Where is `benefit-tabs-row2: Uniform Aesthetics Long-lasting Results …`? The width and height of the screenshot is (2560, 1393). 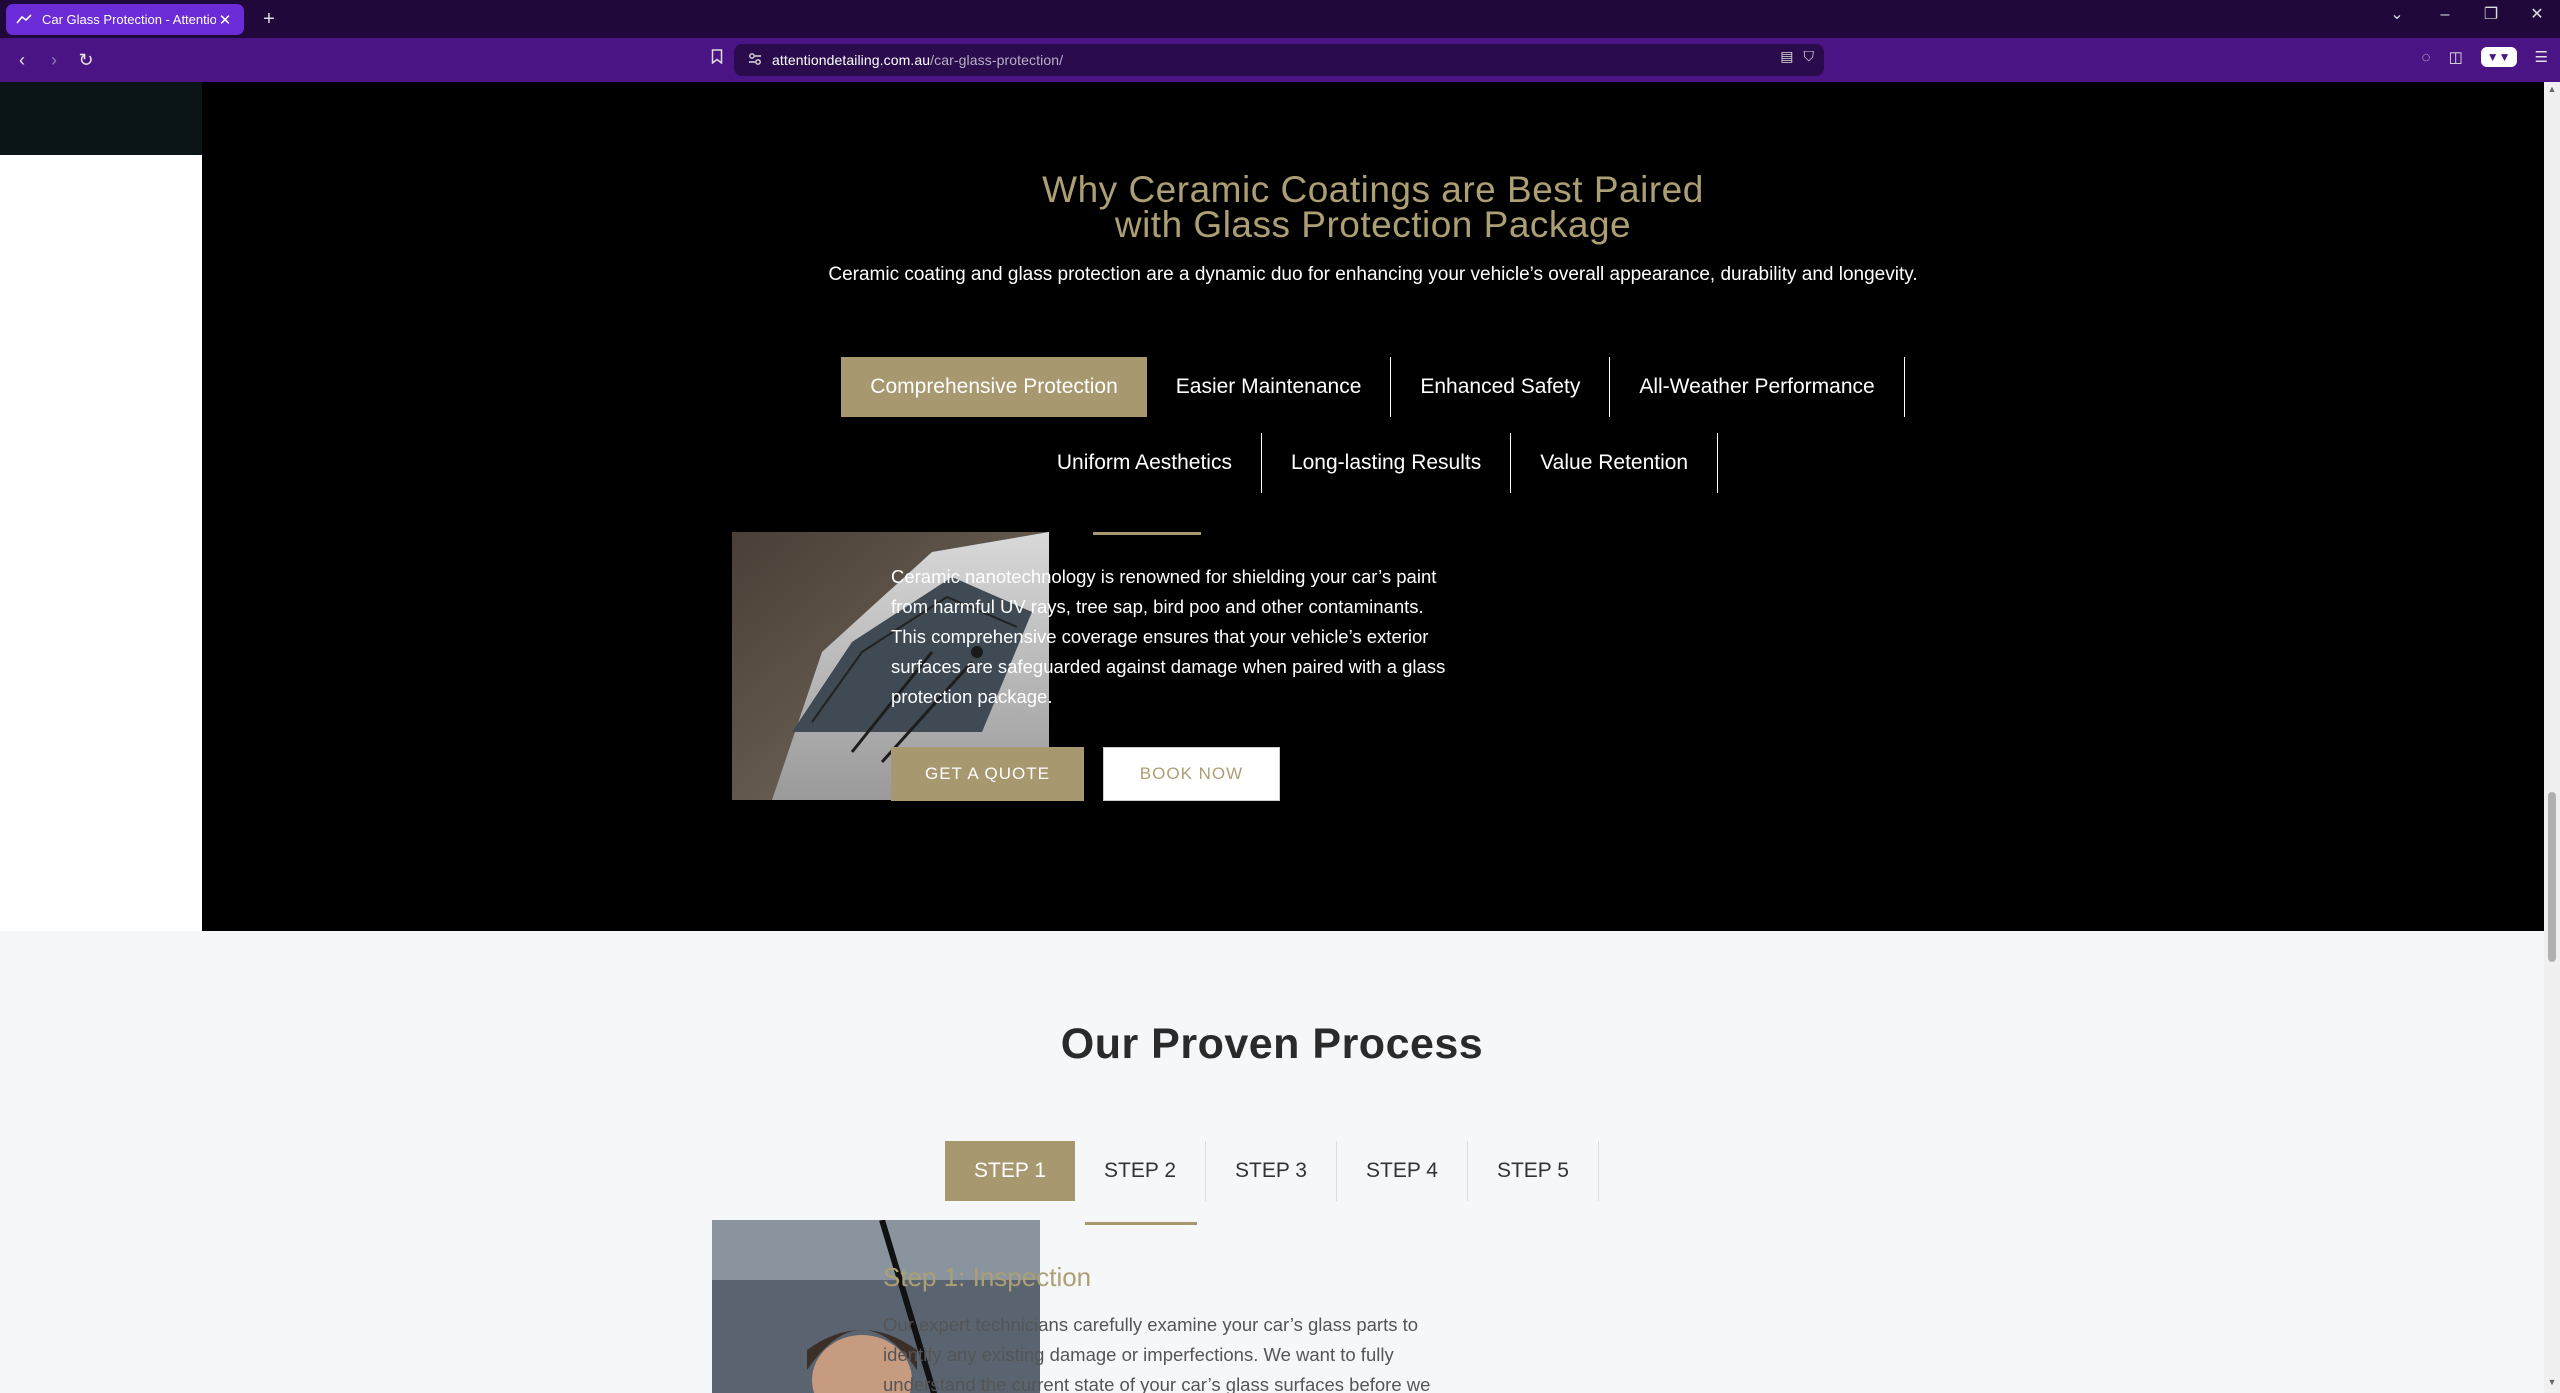
benefit-tabs-row2: Uniform Aesthetics Long-lasting Results … is located at coordinates (1373, 463).